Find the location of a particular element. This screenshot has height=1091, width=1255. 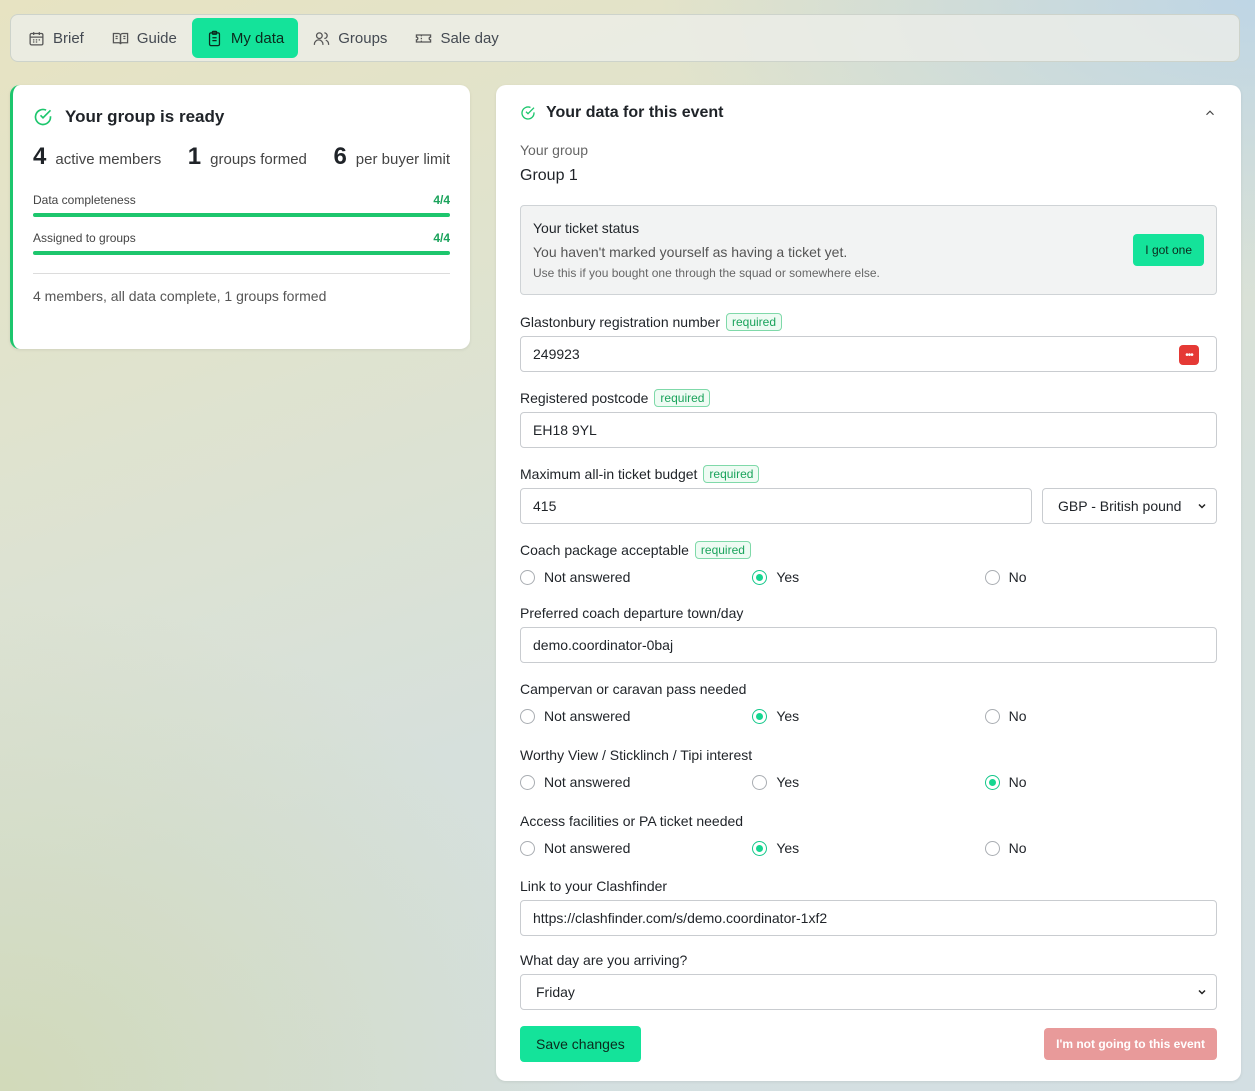

progress-bar is located at coordinates (241, 215).